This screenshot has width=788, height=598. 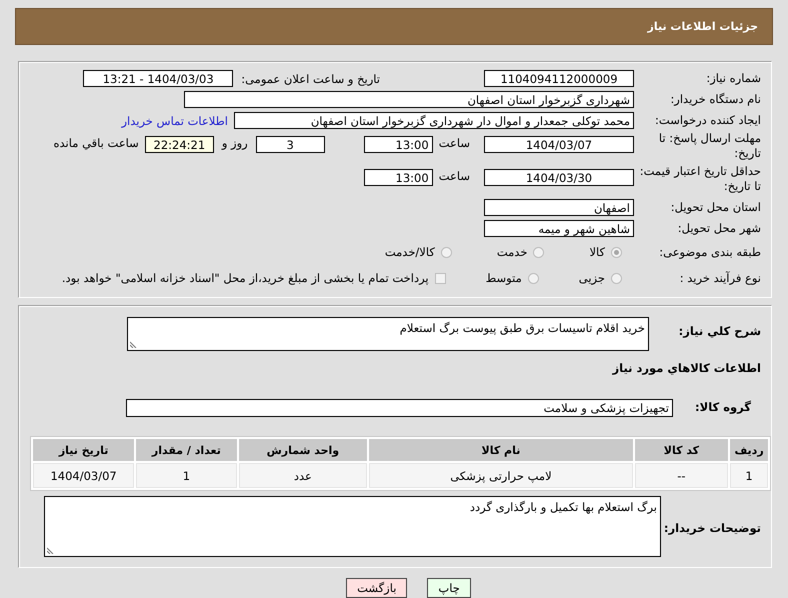 What do you see at coordinates (377, 588) in the screenshot?
I see `back-button: بازگشت` at bounding box center [377, 588].